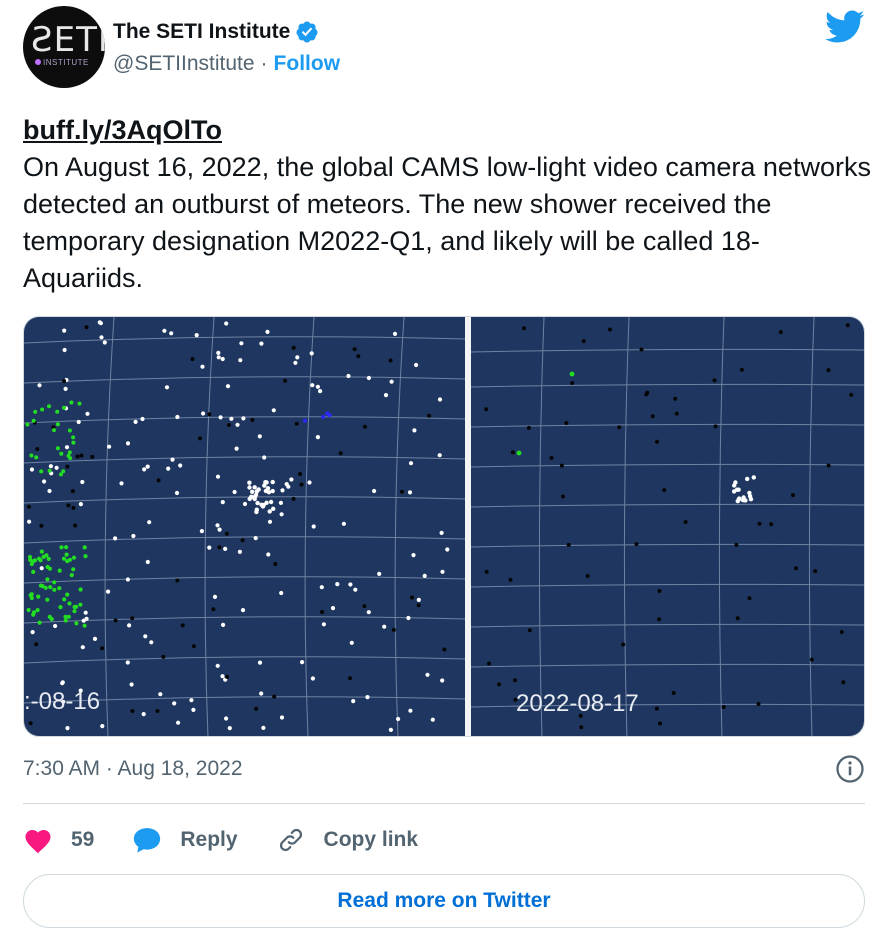  Describe the element at coordinates (68, 40) in the screenshot. I see `avatar-logo-text: ƧETI` at that location.